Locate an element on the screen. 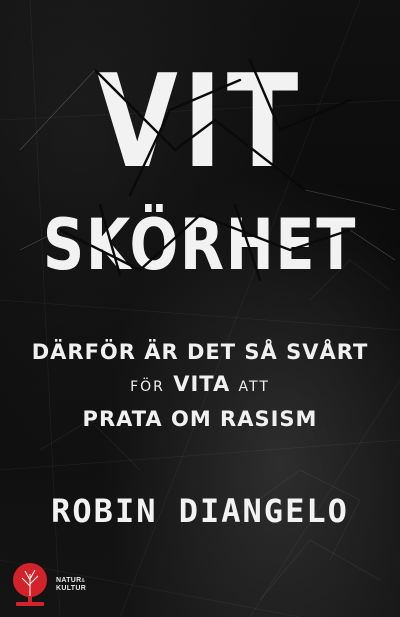 The height and width of the screenshot is (617, 400). subtitle-line-2-post: ATT is located at coordinates (254, 387).